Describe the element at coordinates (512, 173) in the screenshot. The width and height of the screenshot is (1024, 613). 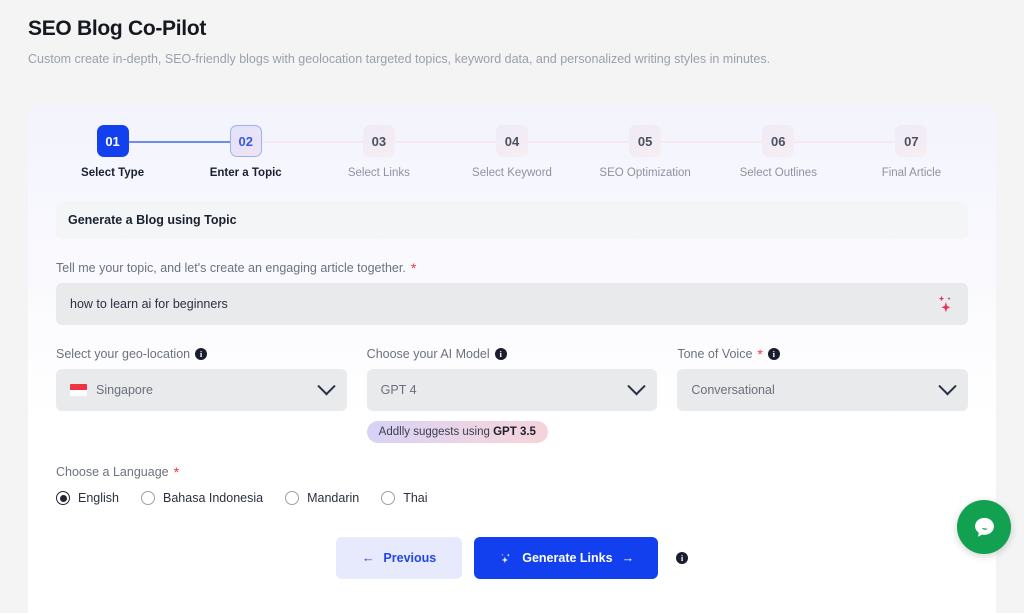
I see `step-label: Select Keyword` at that location.